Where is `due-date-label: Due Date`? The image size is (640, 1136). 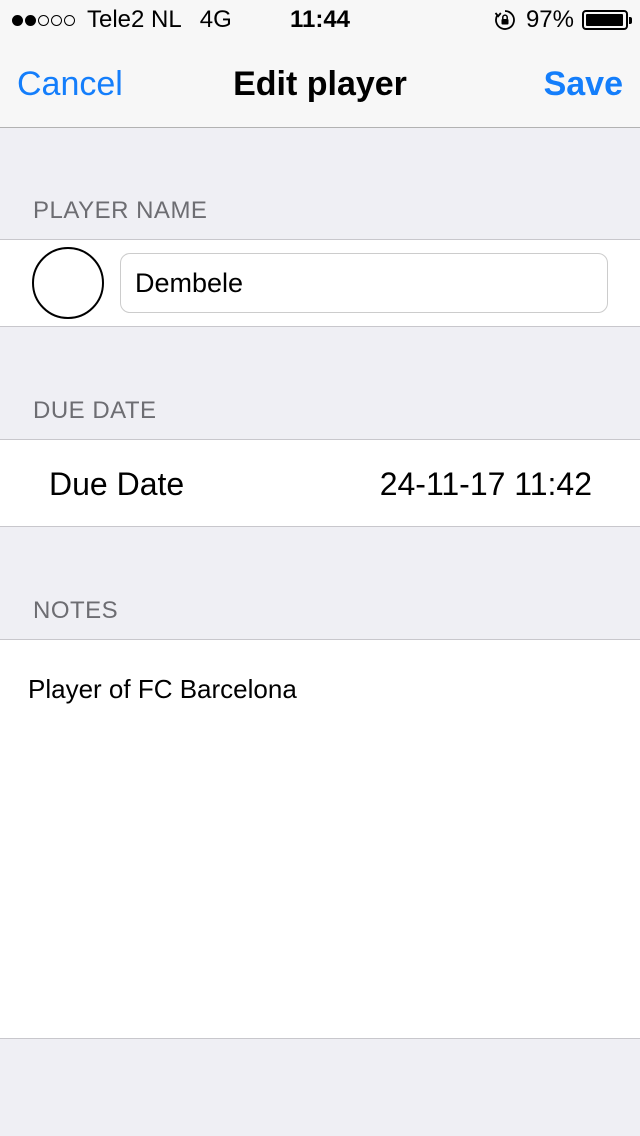
due-date-label: Due Date is located at coordinates (117, 484).